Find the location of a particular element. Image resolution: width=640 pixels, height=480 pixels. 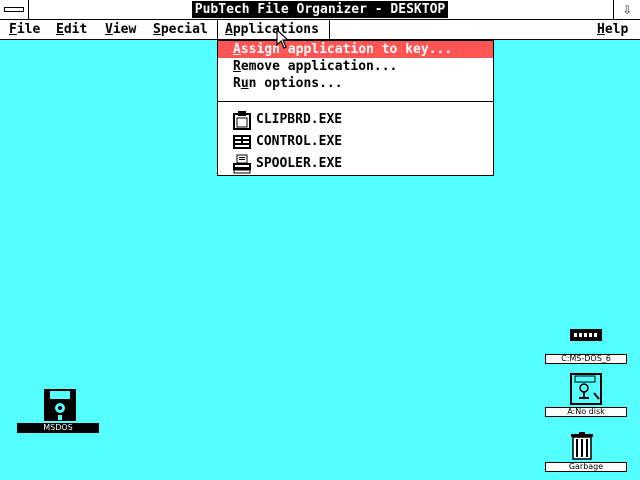

menu-bar: File Edit View Special Applications Help is located at coordinates (320, 30).